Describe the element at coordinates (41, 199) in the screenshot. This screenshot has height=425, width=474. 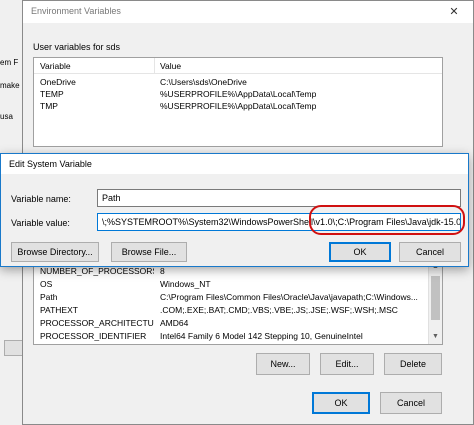
I see `variable-name-label: Variable name:` at that location.